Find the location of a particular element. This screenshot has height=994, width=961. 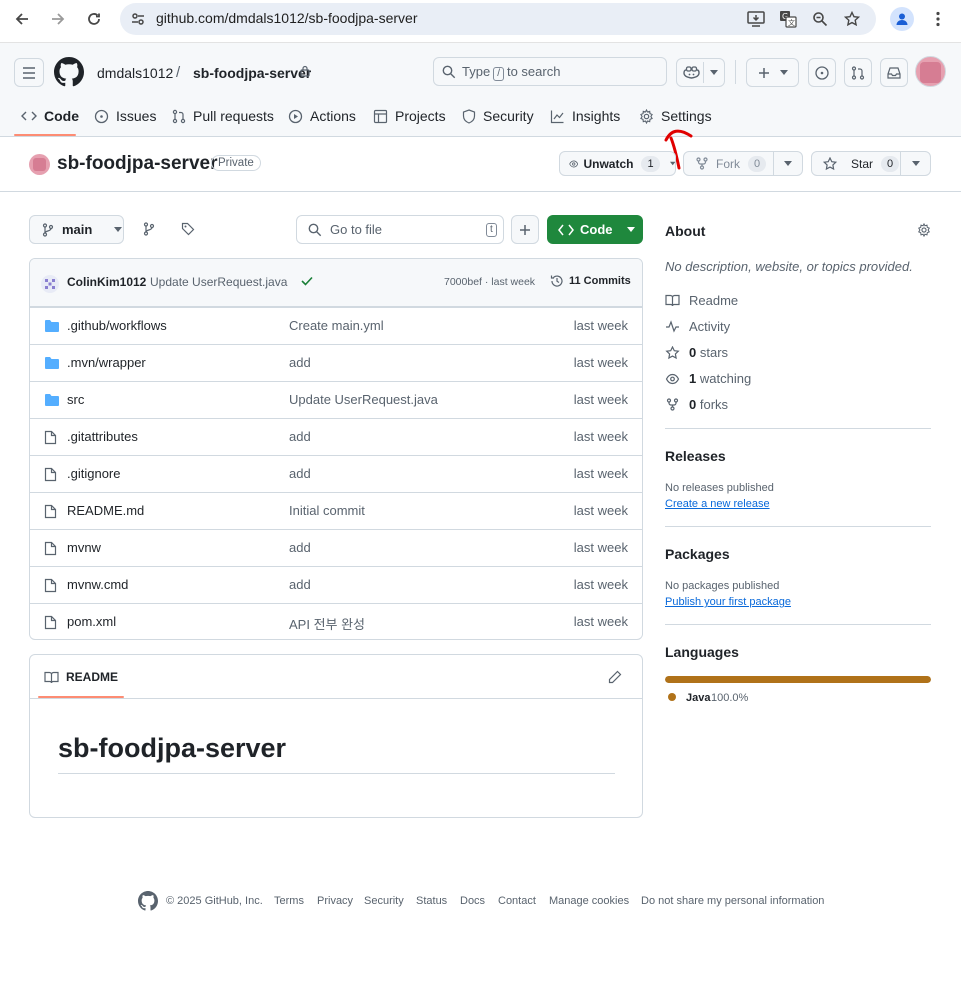

watching-link: 1 watching is located at coordinates (708, 378).